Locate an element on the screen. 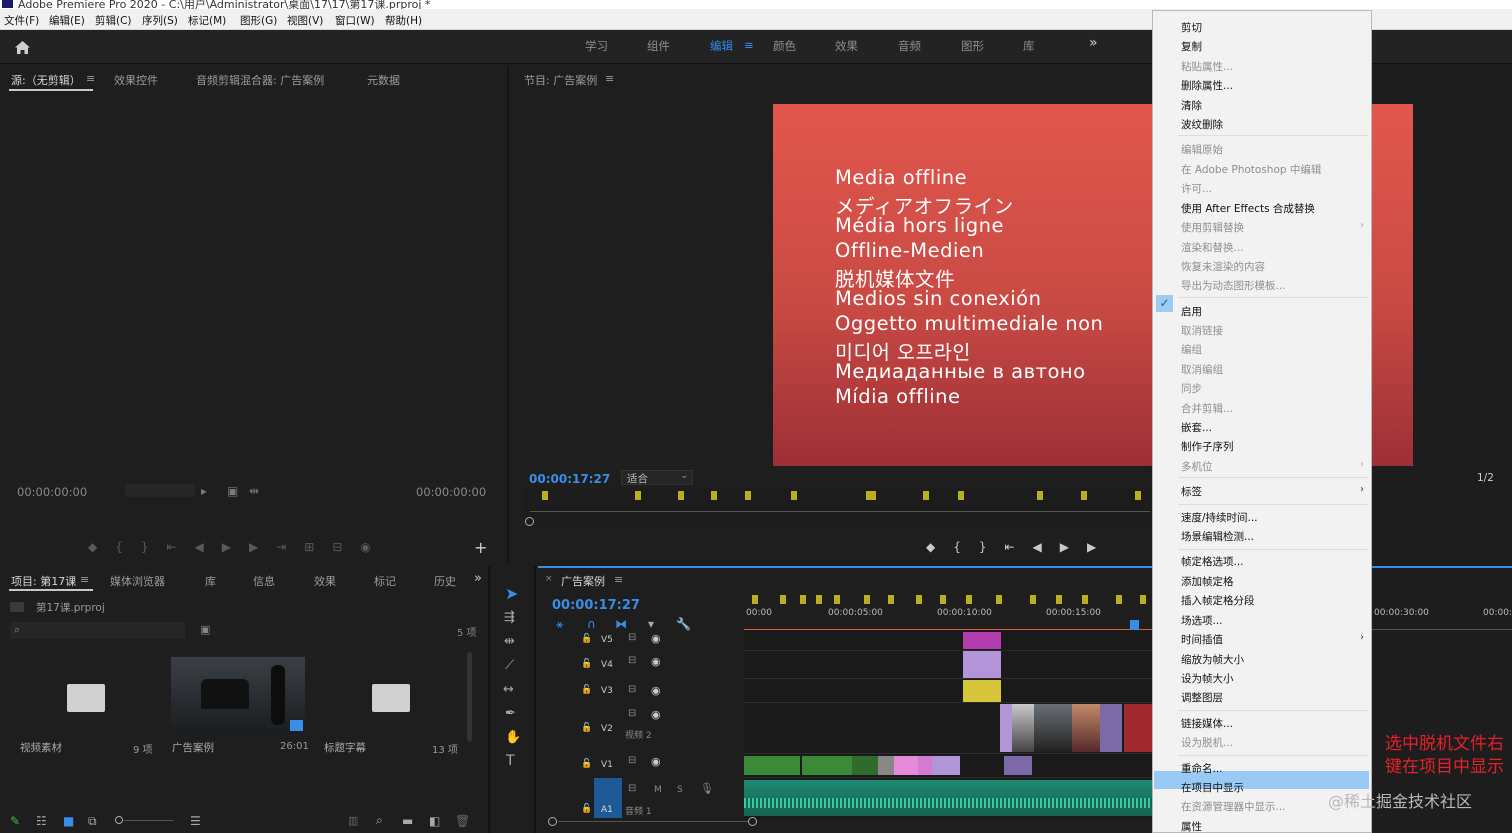 The image size is (1512, 833). track-id: V1 is located at coordinates (607, 765).